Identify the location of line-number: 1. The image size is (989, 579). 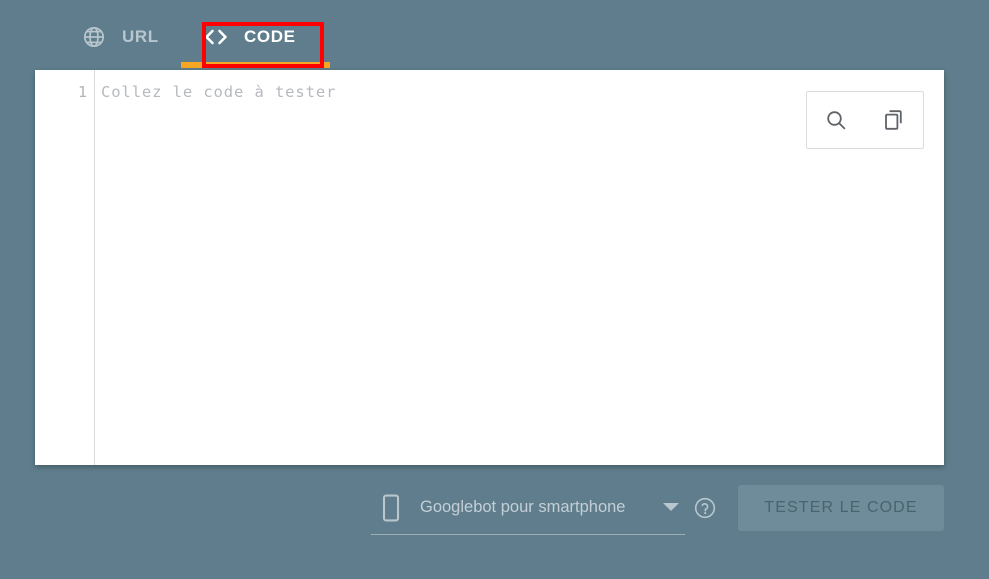
(82, 92).